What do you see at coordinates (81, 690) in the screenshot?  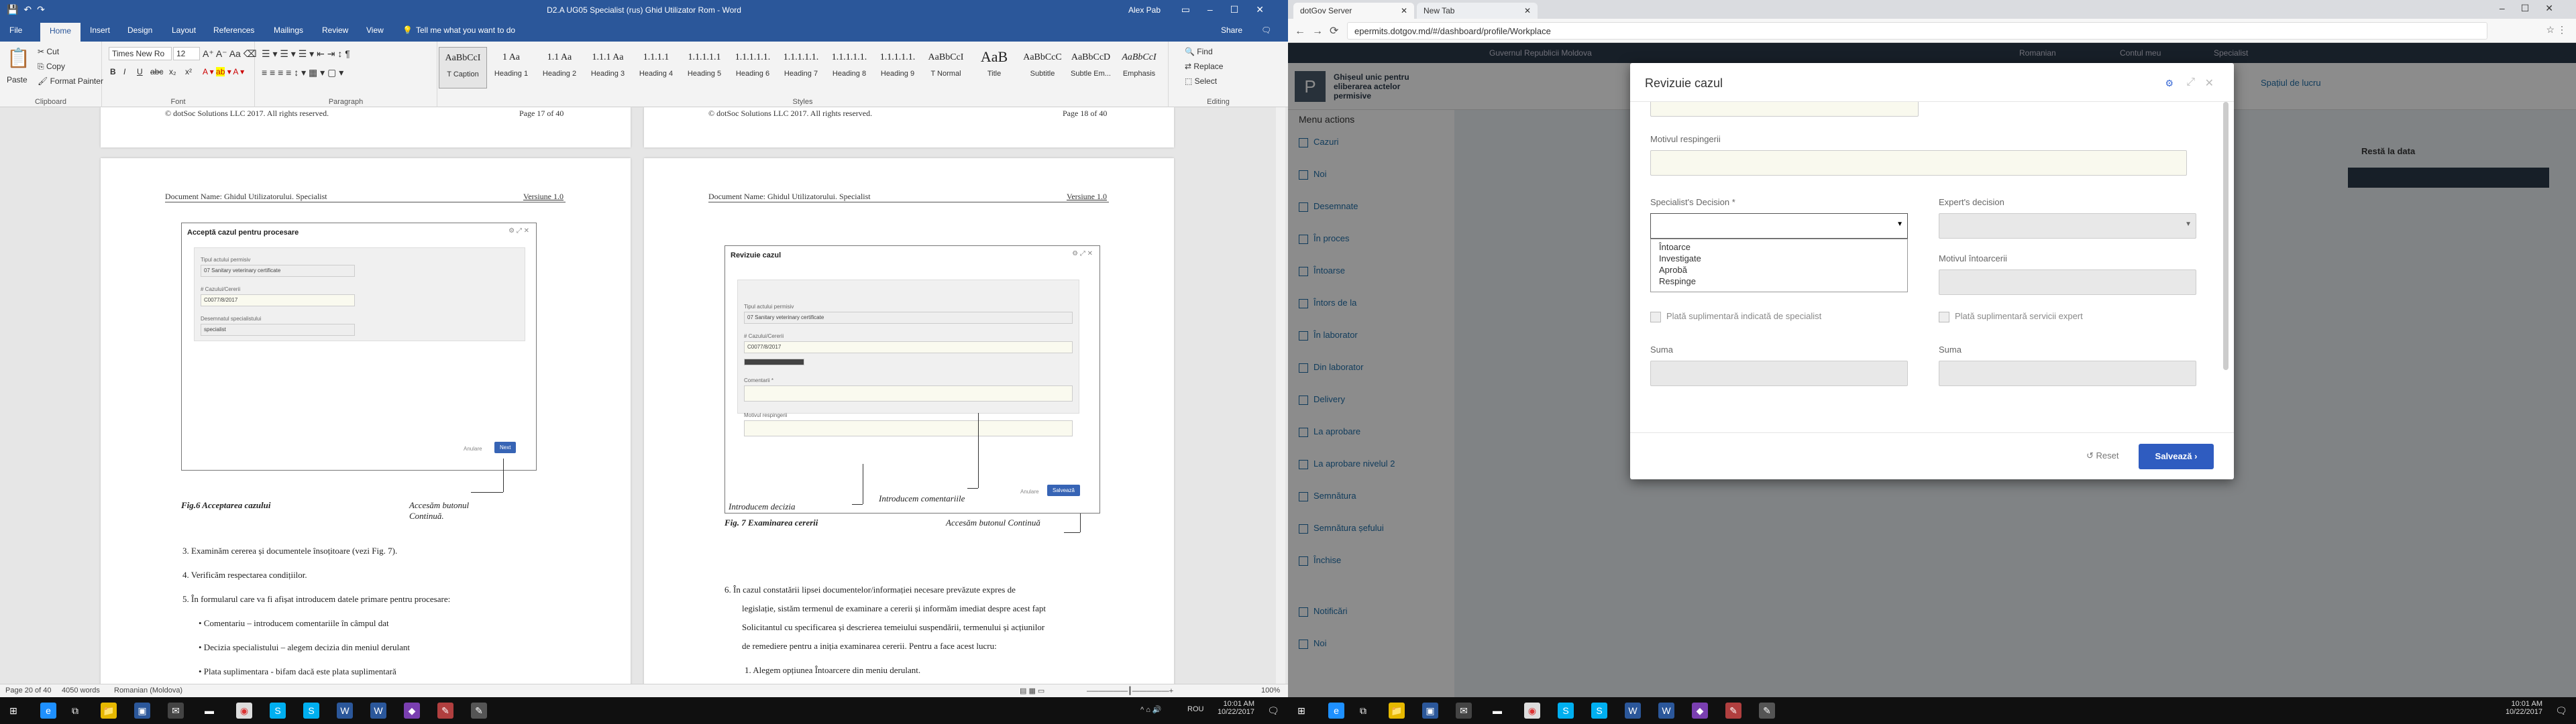 I see `status-words: 4050 words` at bounding box center [81, 690].